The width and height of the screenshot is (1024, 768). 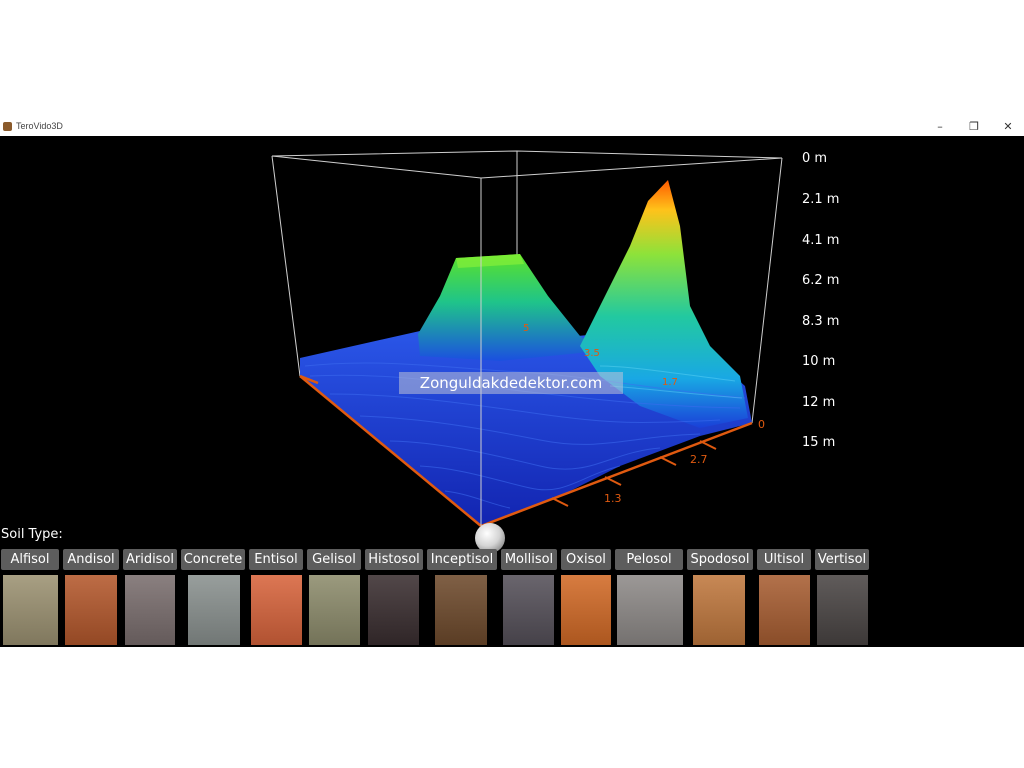 What do you see at coordinates (91, 559) in the screenshot?
I see `soil-button-andisol: Andisol` at bounding box center [91, 559].